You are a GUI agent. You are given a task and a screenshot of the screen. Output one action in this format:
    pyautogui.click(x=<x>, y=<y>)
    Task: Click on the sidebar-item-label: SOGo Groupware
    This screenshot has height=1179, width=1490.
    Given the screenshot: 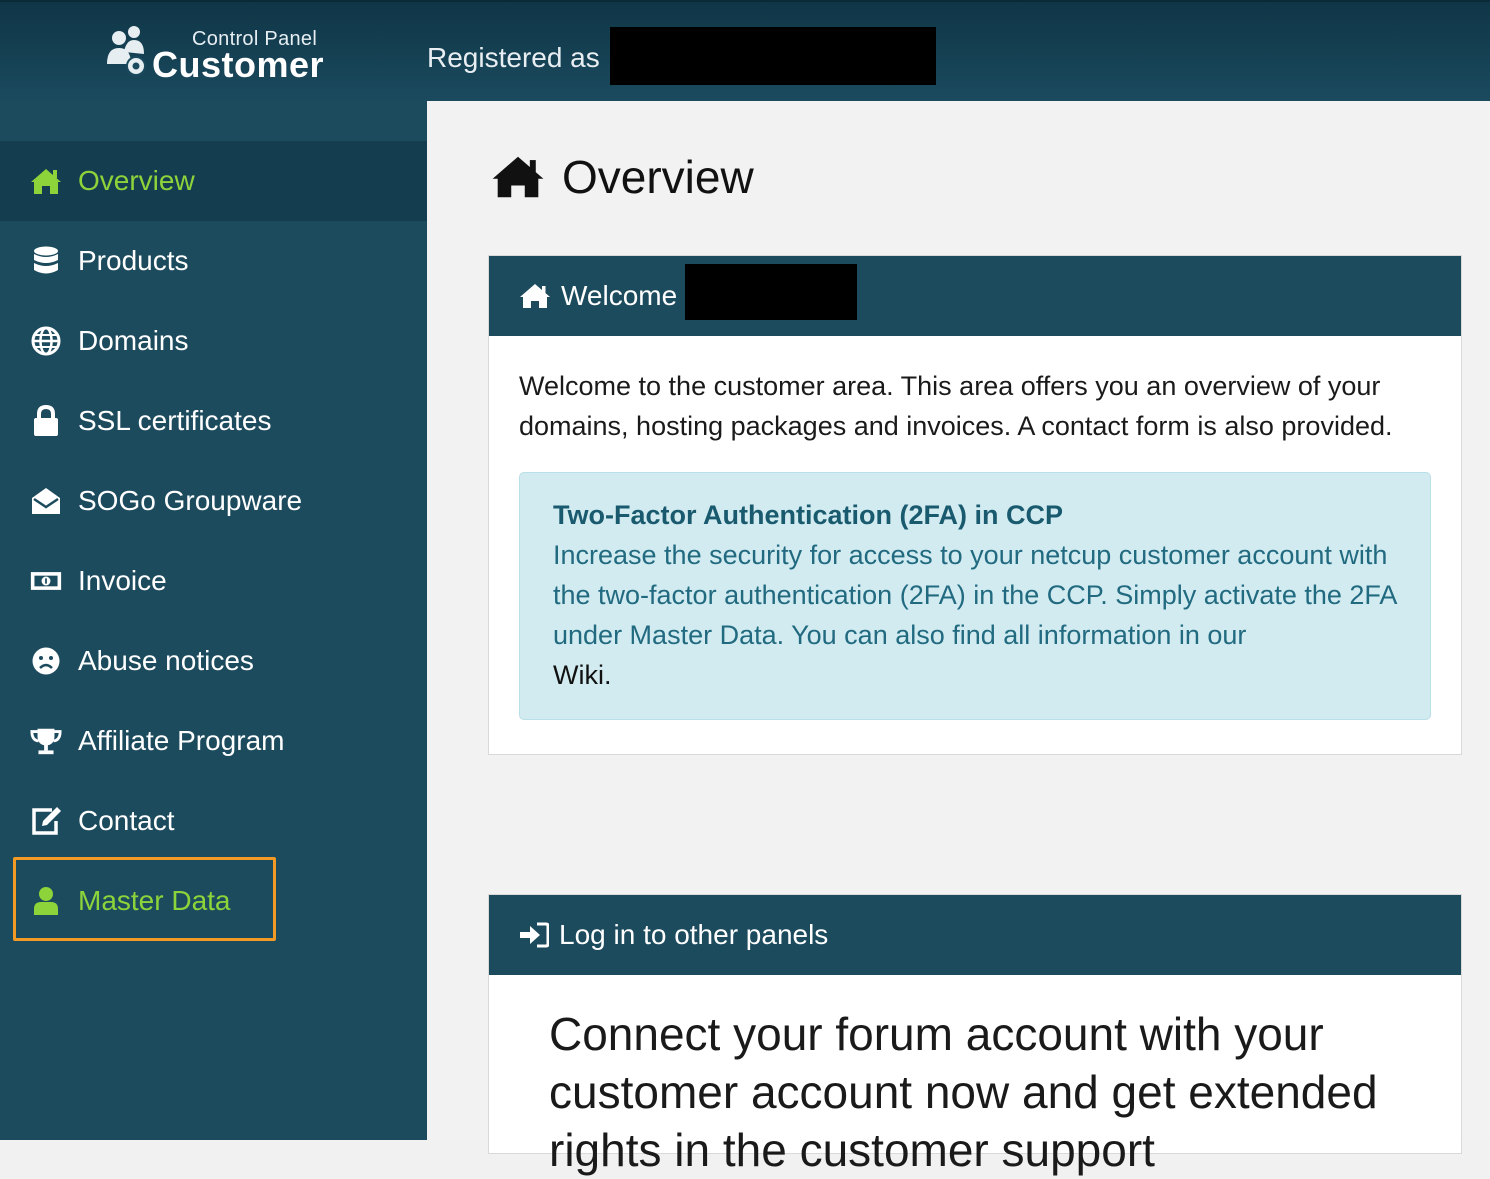 What is the action you would take?
    pyautogui.click(x=190, y=500)
    